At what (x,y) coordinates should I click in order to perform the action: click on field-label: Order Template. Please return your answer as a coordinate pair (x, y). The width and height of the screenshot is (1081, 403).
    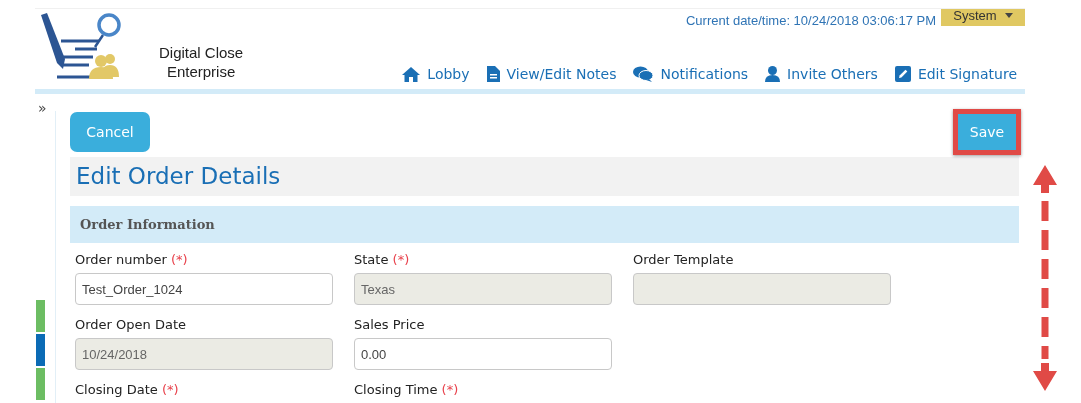
    Looking at the image, I should click on (684, 260).